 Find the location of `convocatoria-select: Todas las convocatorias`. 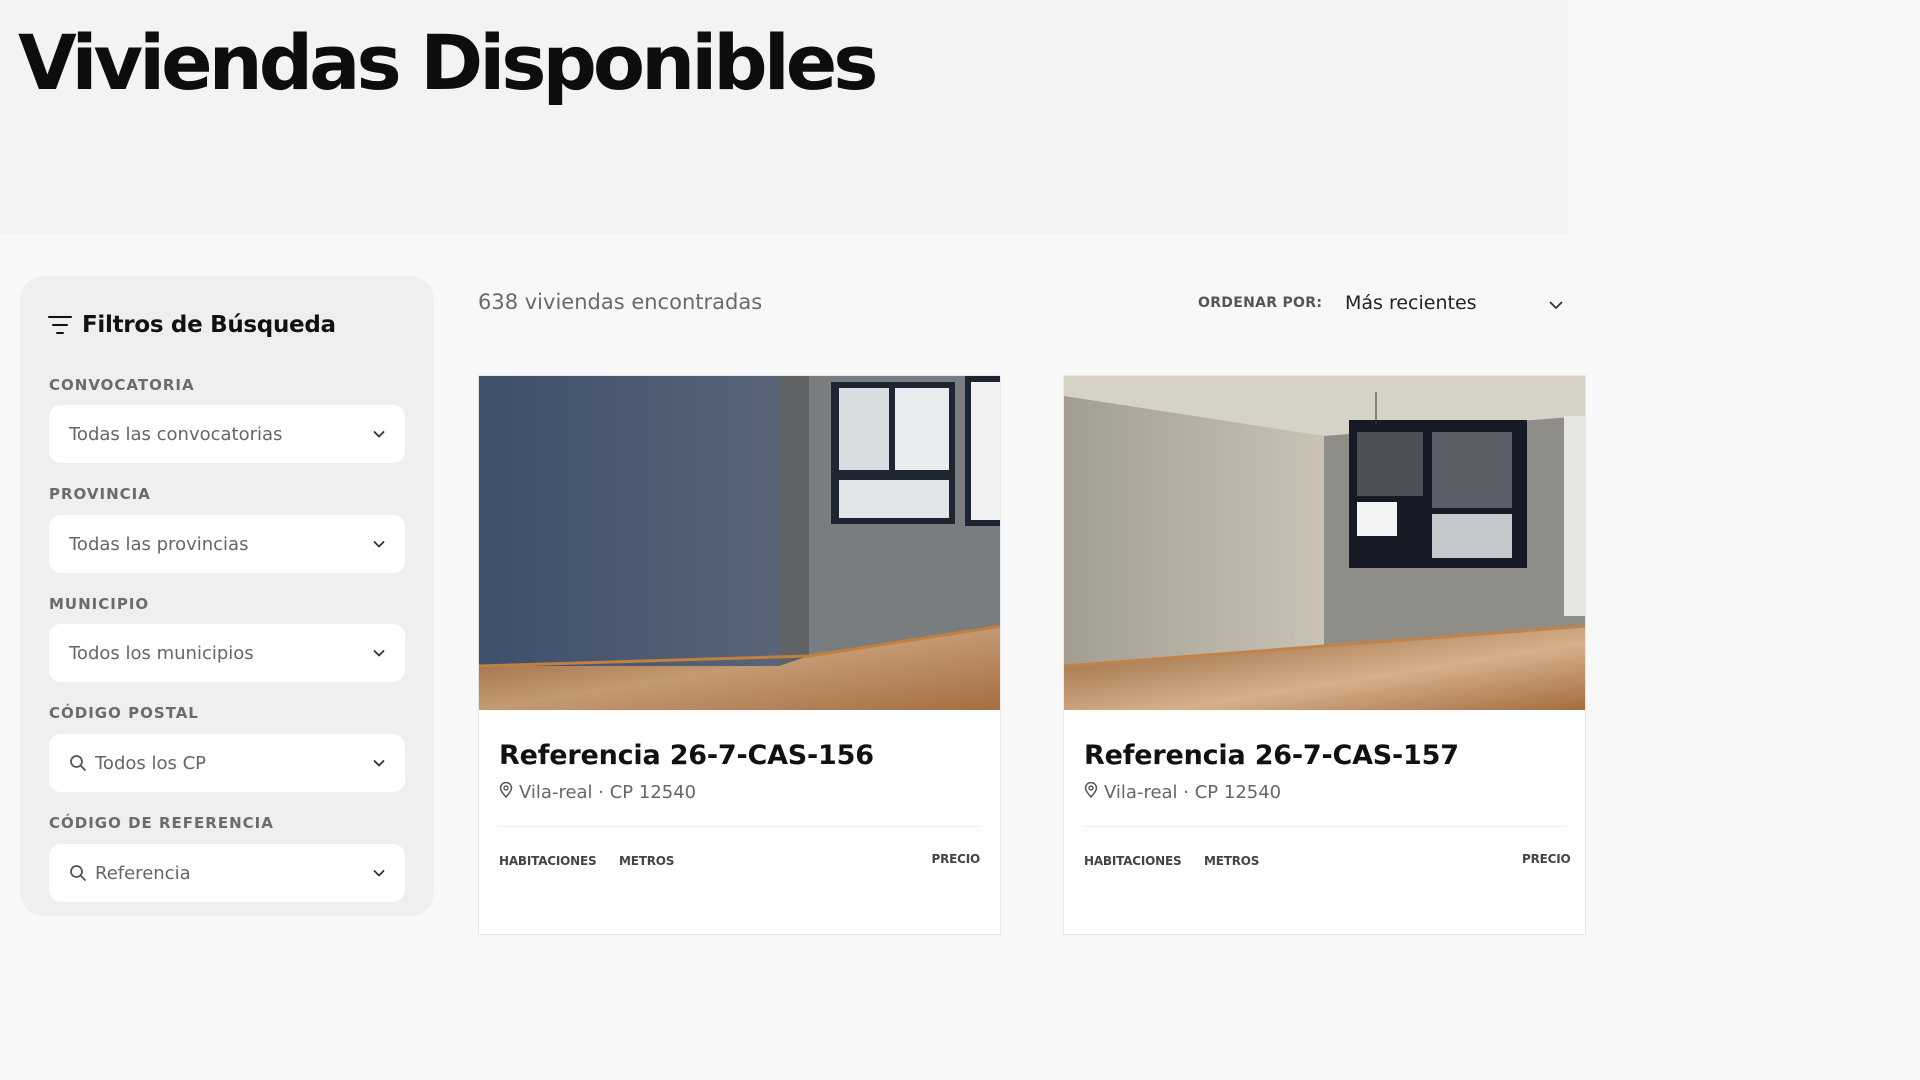

convocatoria-select: Todas las convocatorias is located at coordinates (227, 434).